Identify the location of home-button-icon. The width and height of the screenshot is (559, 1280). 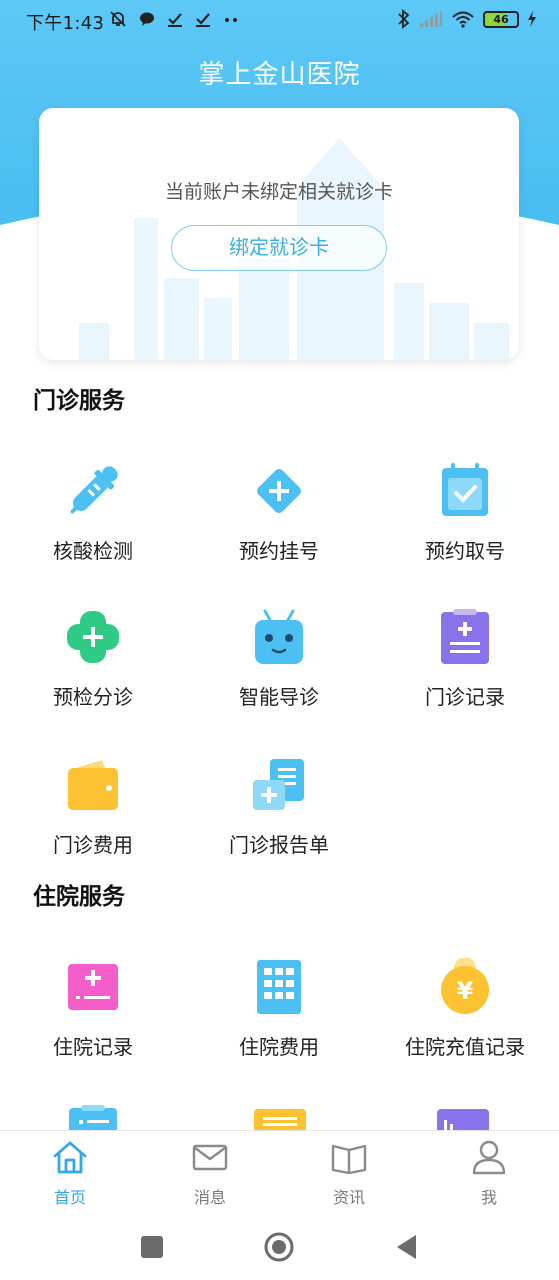
(279, 1247).